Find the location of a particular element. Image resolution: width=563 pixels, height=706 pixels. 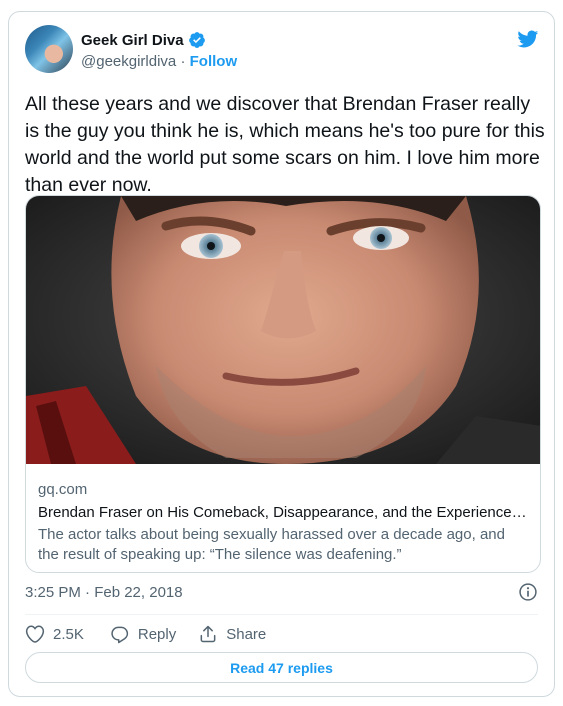

like-count: 2.5K is located at coordinates (68, 634).